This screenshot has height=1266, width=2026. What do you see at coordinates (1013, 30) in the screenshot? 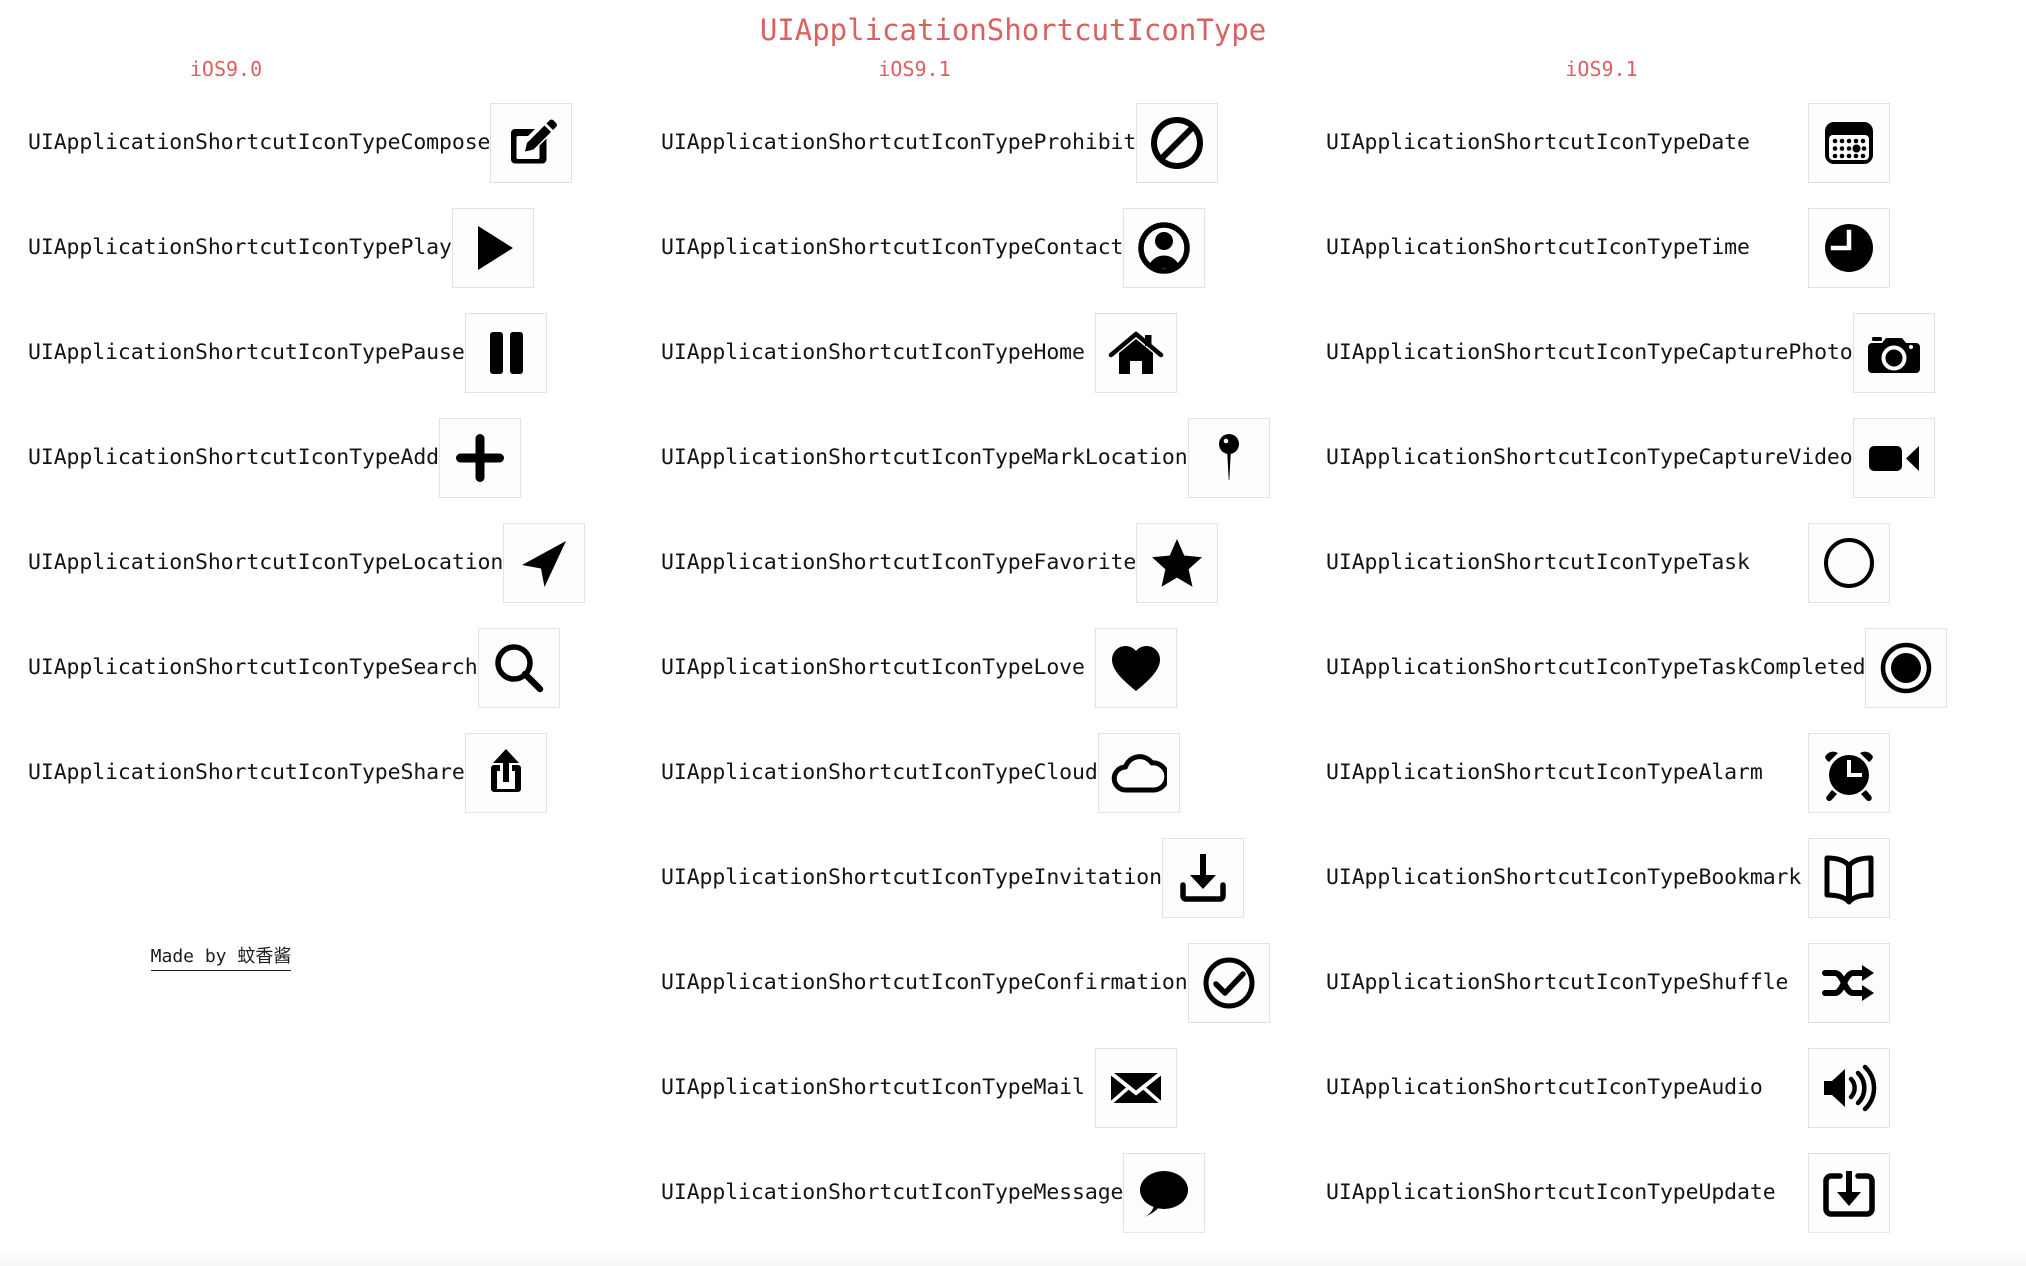
I see `page-title: UIApplicationShortcutIconType` at bounding box center [1013, 30].